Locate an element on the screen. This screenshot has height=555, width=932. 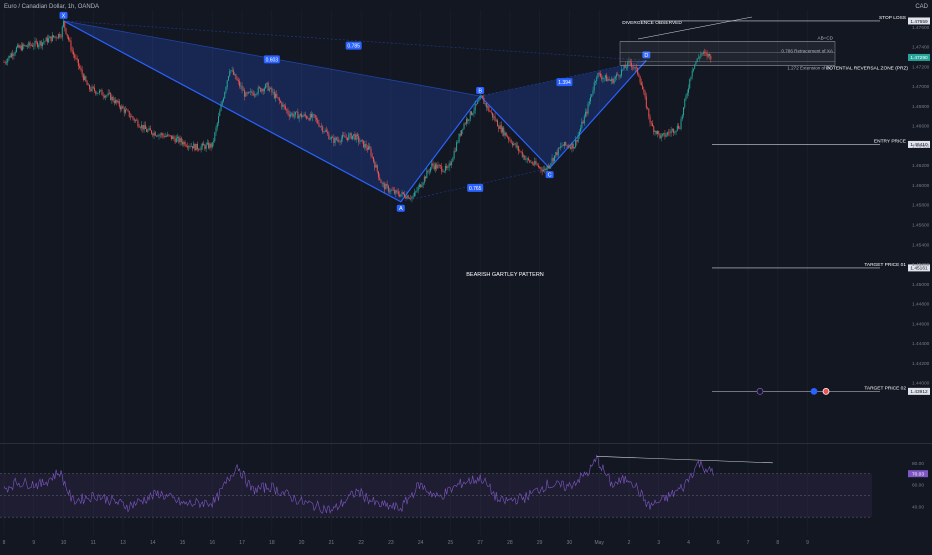
ratio-label: 0.785 is located at coordinates (353, 47).